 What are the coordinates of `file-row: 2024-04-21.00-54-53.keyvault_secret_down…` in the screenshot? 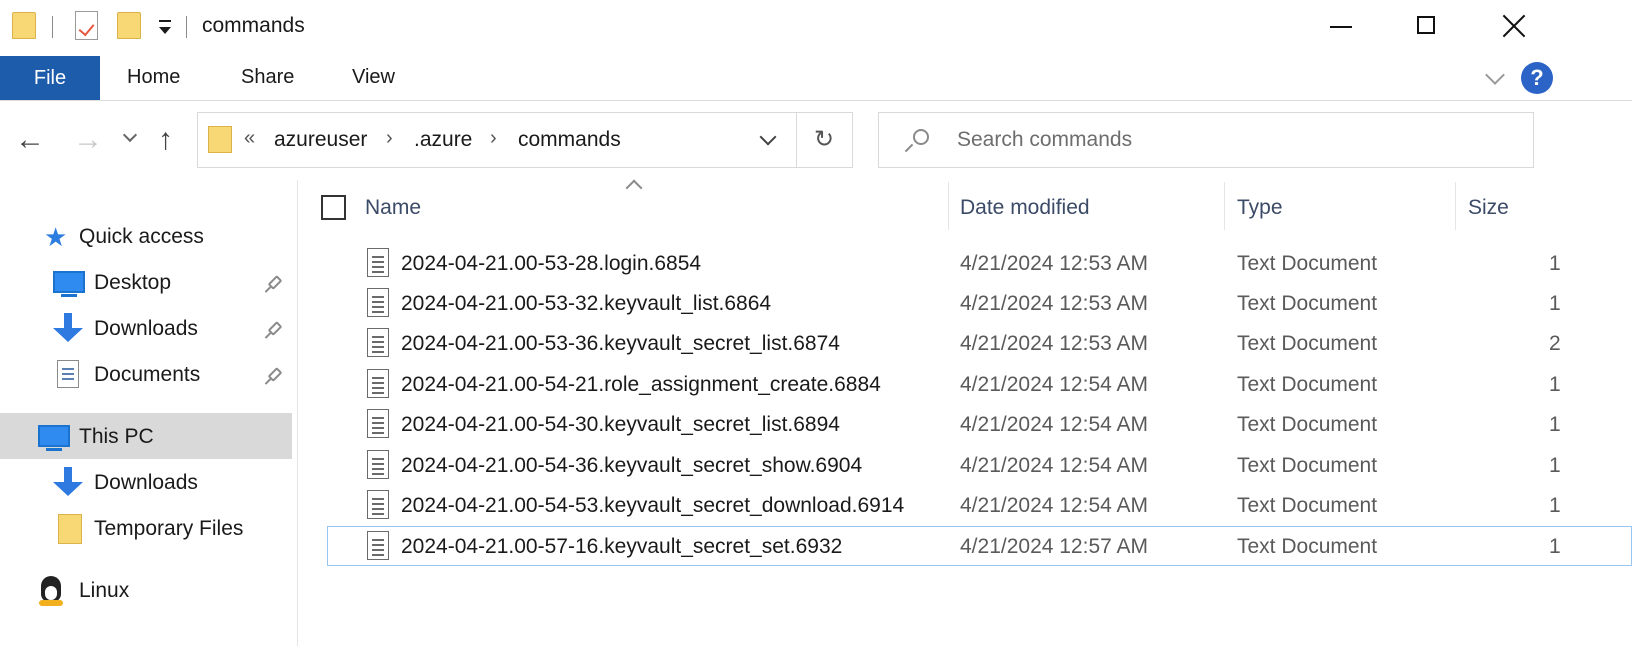 It's located at (816, 505).